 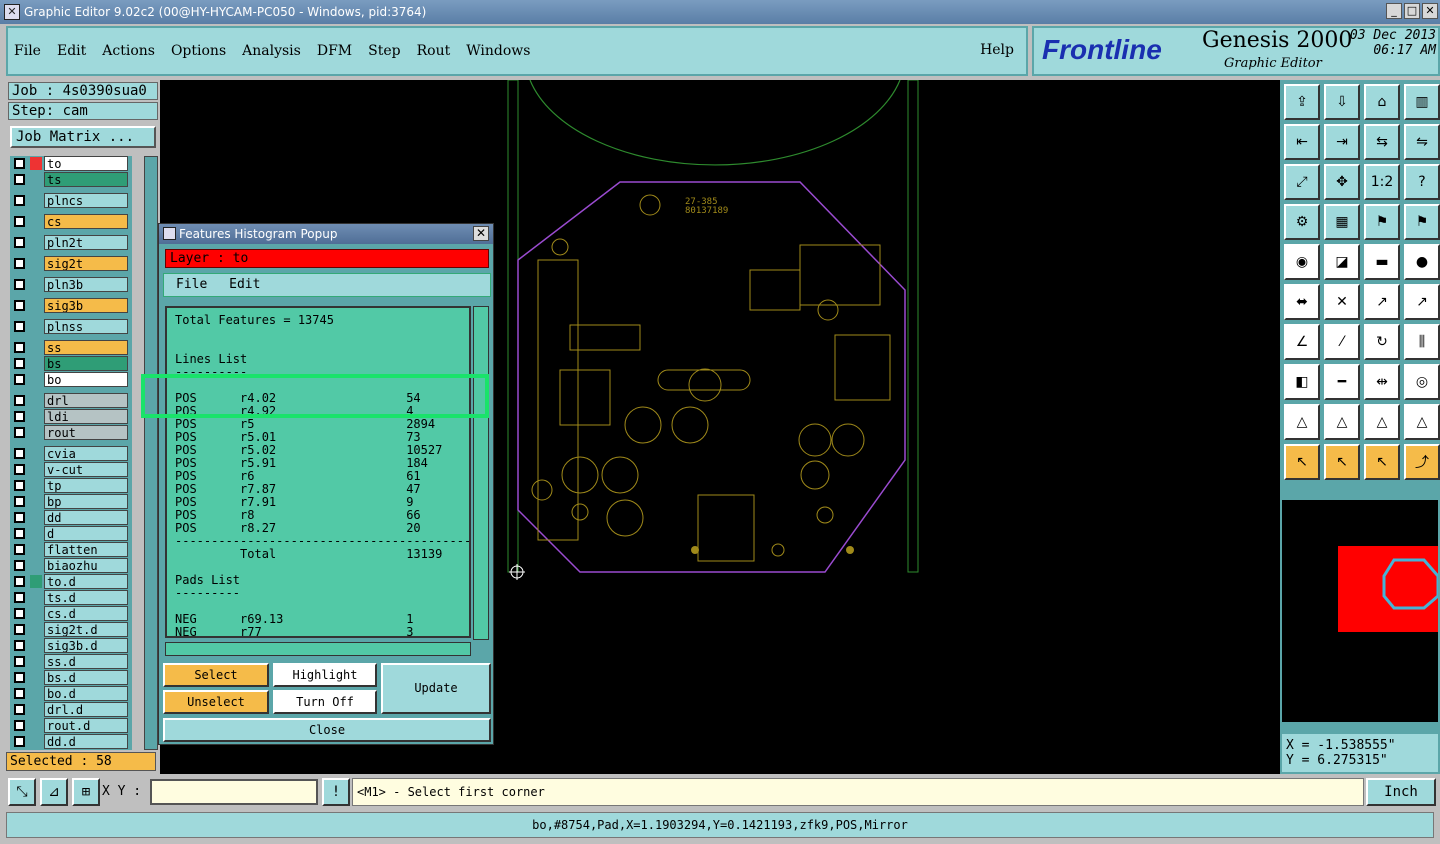 What do you see at coordinates (71, 629) in the screenshot?
I see `layer-row: sig2t.d` at bounding box center [71, 629].